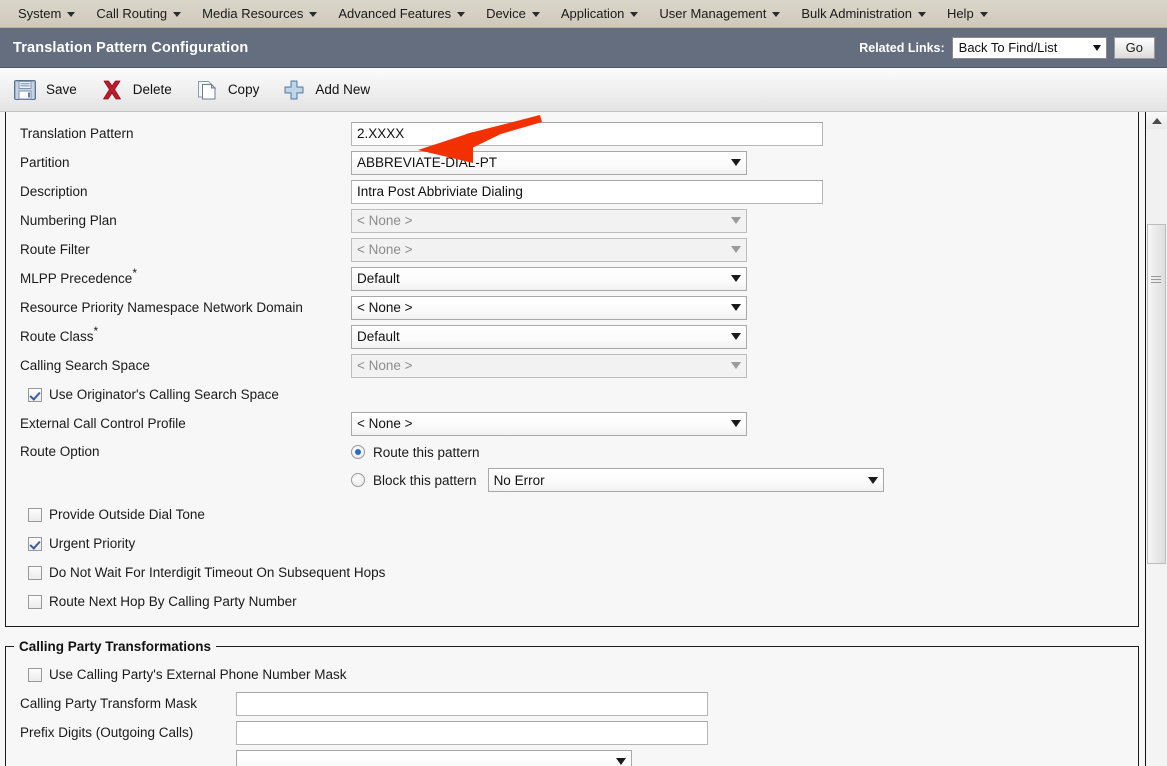  I want to click on field-row-partially-visible, so click(572, 756).